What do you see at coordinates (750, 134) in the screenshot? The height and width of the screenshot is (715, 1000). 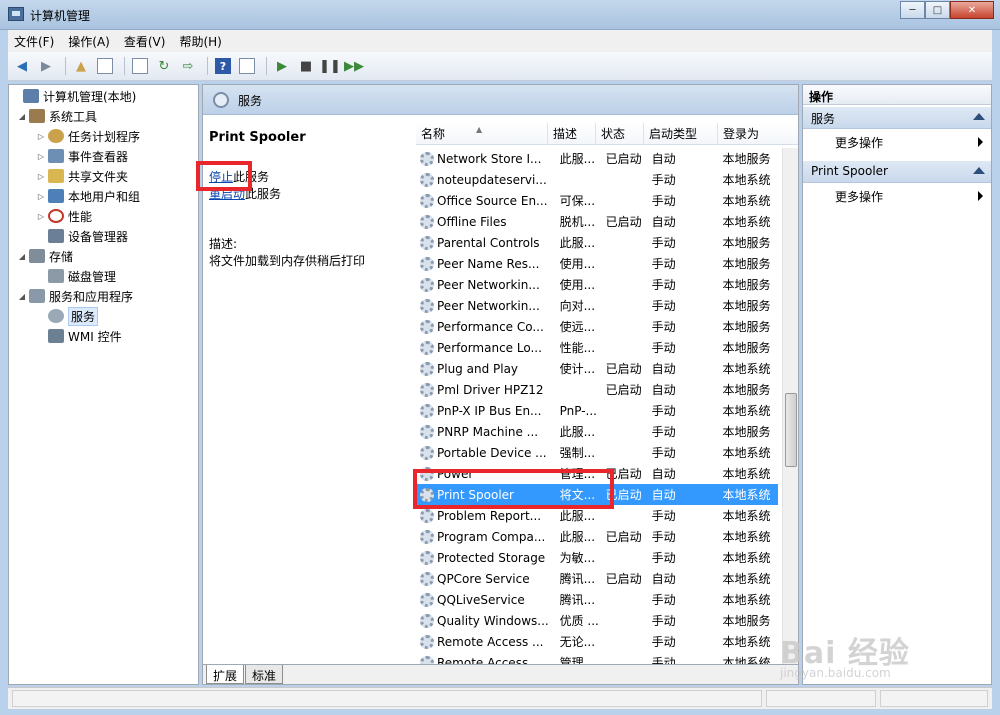 I see `column-log-on-as: 登录为` at bounding box center [750, 134].